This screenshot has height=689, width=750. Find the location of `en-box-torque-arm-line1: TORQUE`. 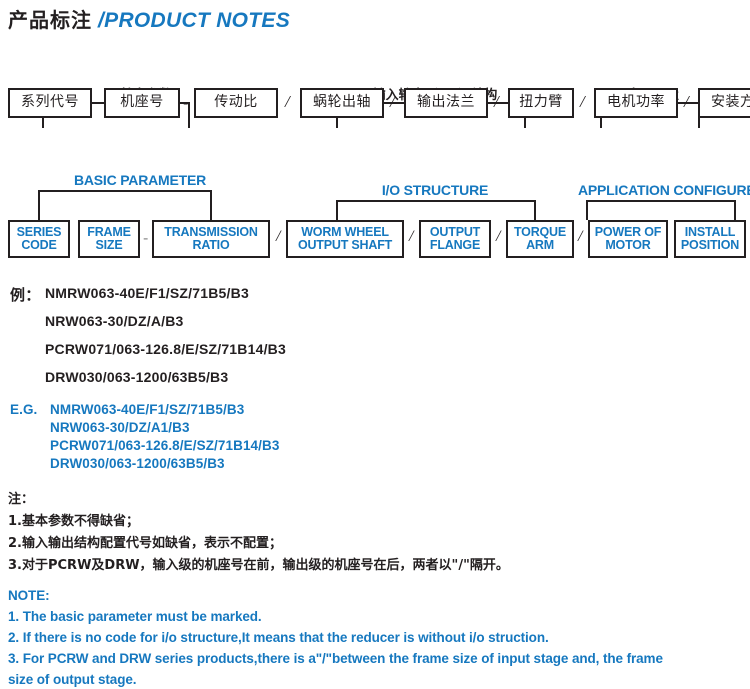

en-box-torque-arm-line1: TORQUE is located at coordinates (540, 231).